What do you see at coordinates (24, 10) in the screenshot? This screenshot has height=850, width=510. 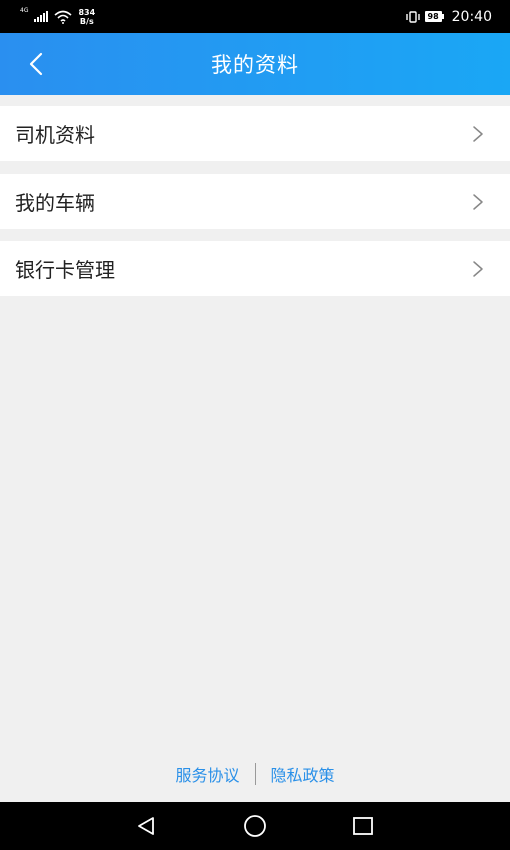 I see `network-type: 4G` at bounding box center [24, 10].